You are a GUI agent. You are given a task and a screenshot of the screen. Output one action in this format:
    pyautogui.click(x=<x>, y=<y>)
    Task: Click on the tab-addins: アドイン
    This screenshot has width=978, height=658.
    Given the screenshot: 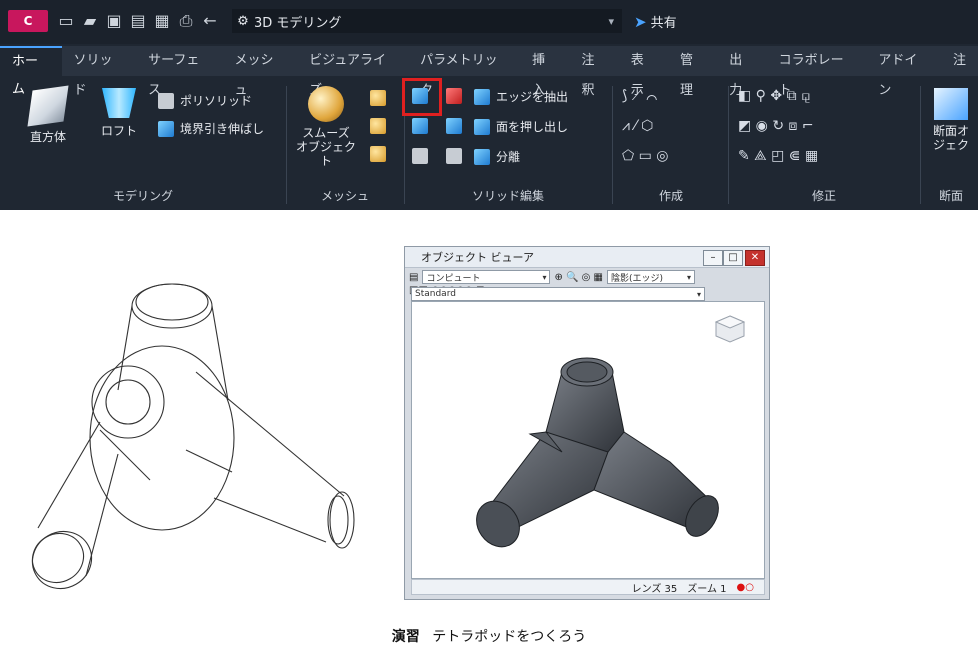 What is the action you would take?
    pyautogui.click(x=903, y=72)
    